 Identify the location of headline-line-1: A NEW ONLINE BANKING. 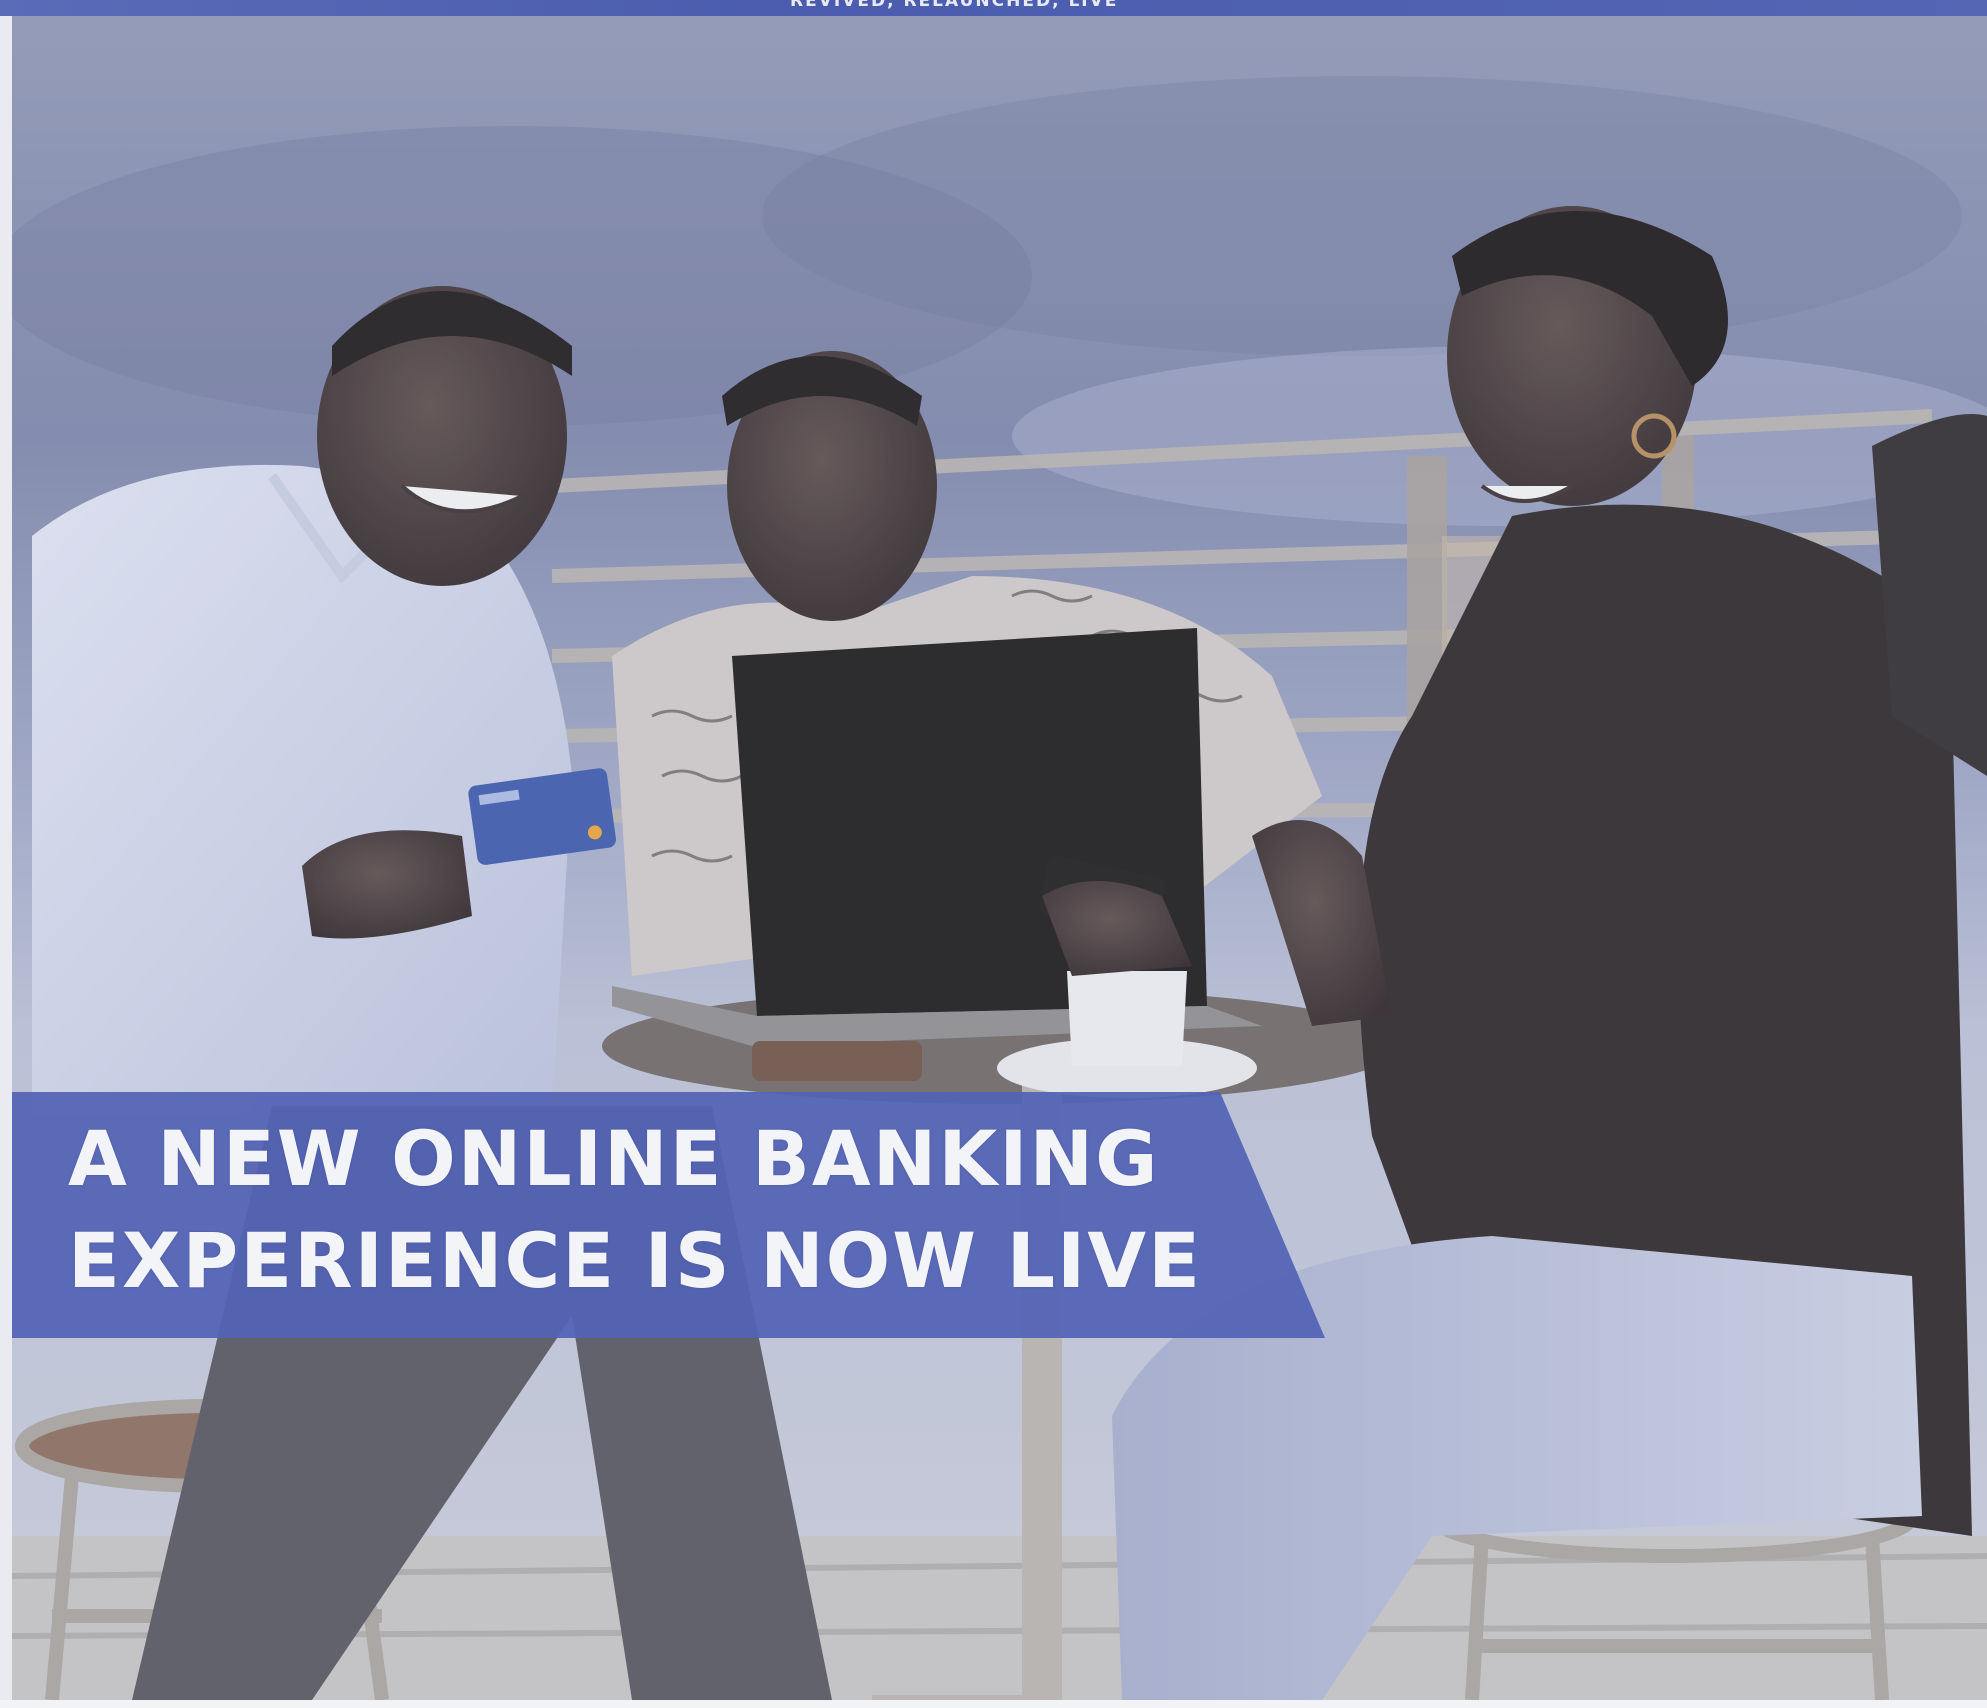
(614, 1158).